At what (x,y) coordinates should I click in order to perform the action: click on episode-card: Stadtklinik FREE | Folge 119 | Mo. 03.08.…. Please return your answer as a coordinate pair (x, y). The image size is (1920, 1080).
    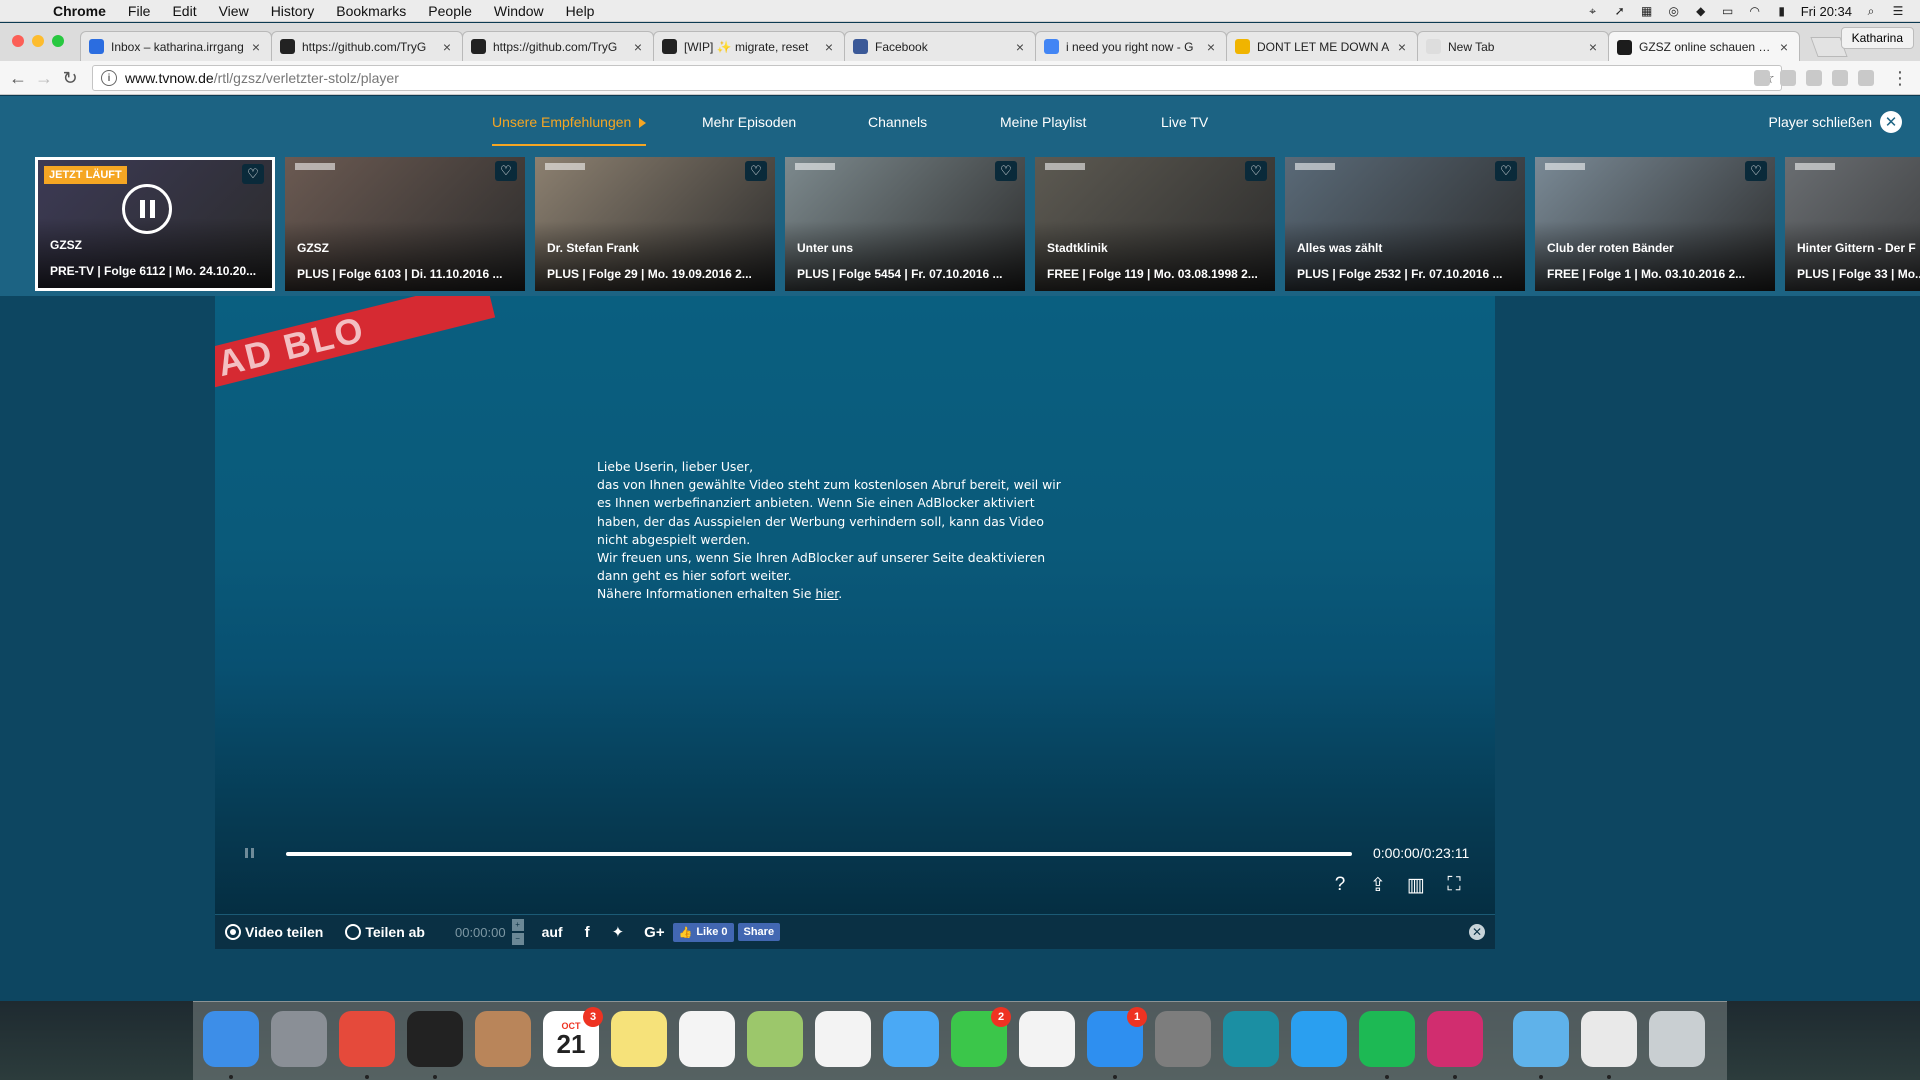
    Looking at the image, I should click on (1155, 224).